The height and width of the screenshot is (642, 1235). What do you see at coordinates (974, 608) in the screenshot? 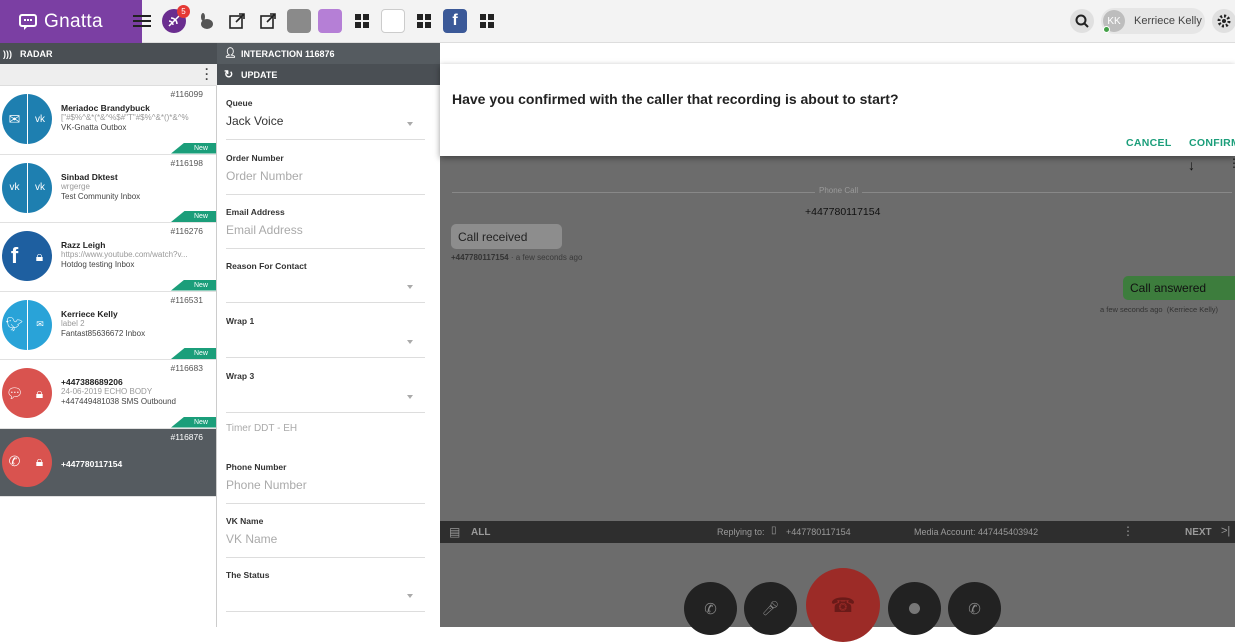
I see `forward-call-button: ✆` at bounding box center [974, 608].